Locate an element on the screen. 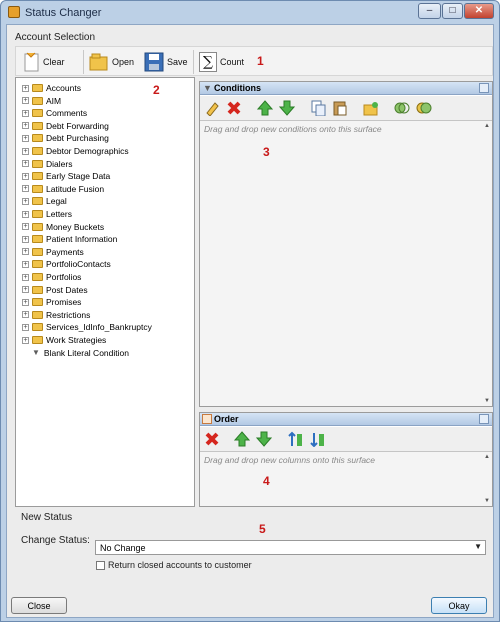  tree-leaf-item: ▼ Blank Literal Condition is located at coordinates (80, 353).